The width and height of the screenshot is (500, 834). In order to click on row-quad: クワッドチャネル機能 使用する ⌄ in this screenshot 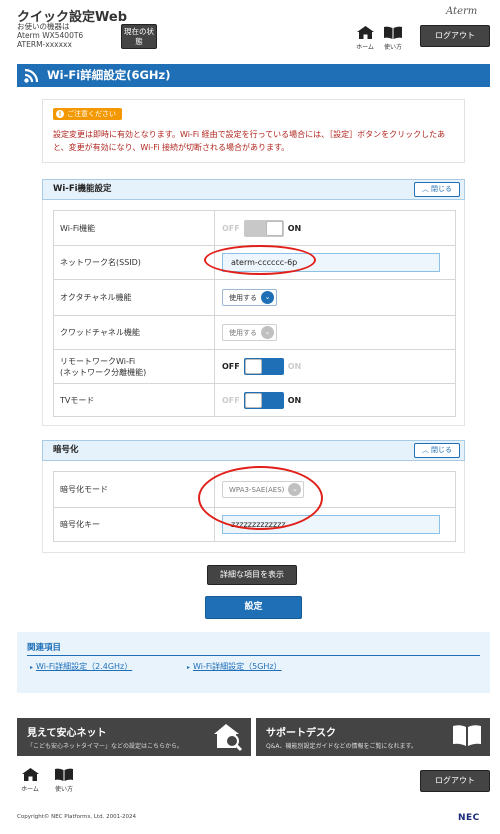, I will do `click(254, 332)`.